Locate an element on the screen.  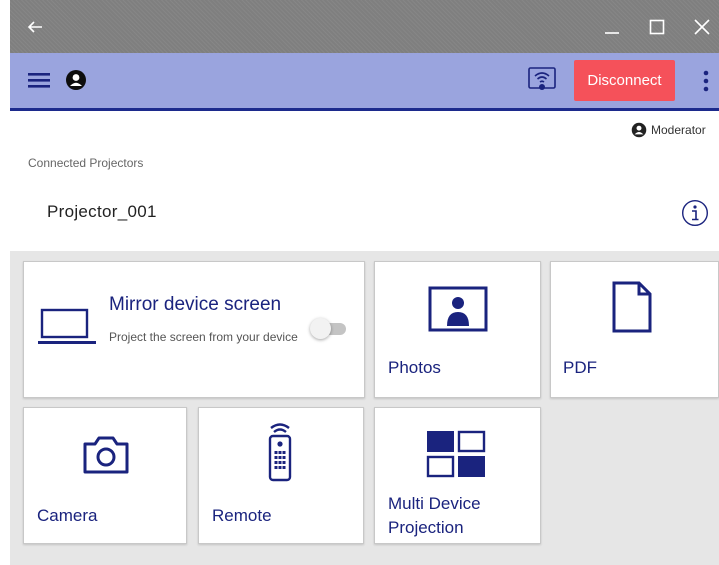
projector-info-button is located at coordinates (695, 213).